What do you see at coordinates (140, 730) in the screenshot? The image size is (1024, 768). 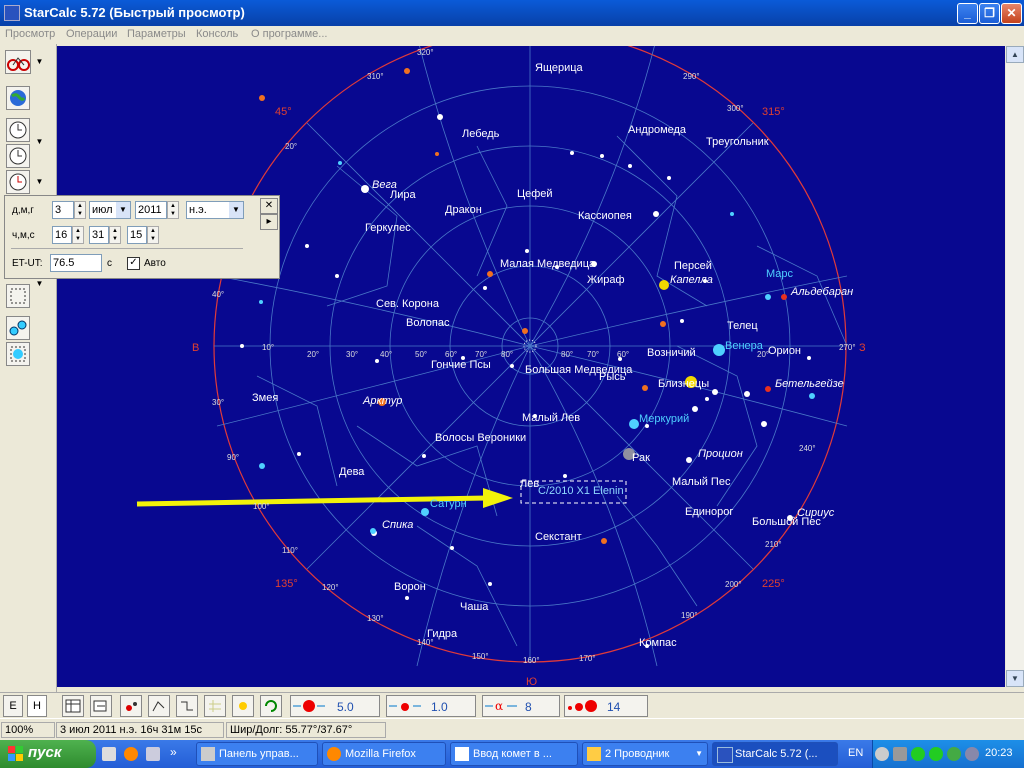 I see `datetime-status: 3 июл 2011 н.э. 16ч 31м 15с` at bounding box center [140, 730].